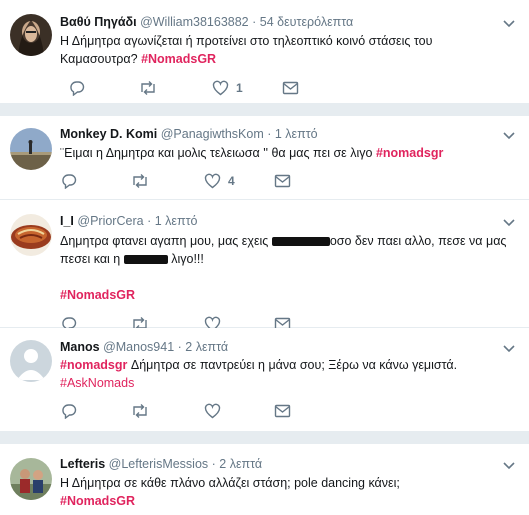  Describe the element at coordinates (194, 22) in the screenshot. I see `user-handle: @William38163882` at that location.